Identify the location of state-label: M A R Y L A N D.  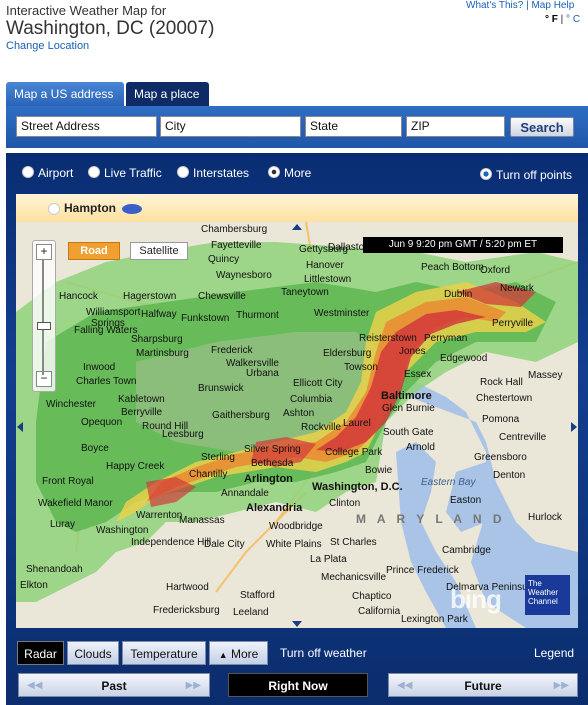
(431, 519).